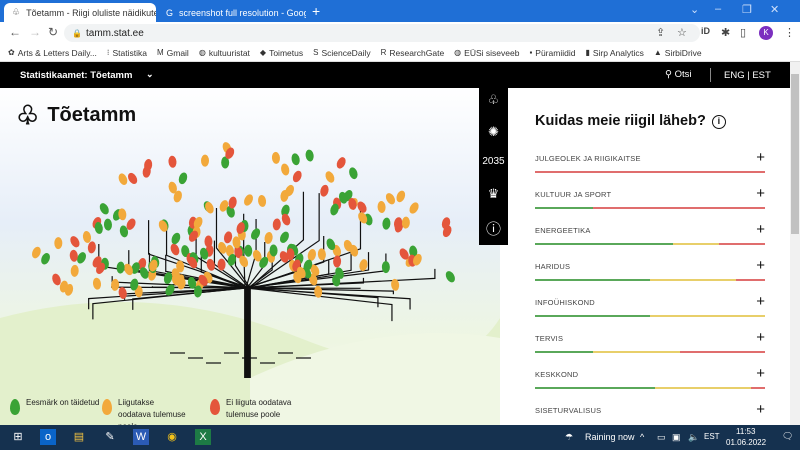 This screenshot has height=450, width=800. What do you see at coordinates (746, 442) in the screenshot?
I see `clock-date: 01.06.2022` at bounding box center [746, 442].